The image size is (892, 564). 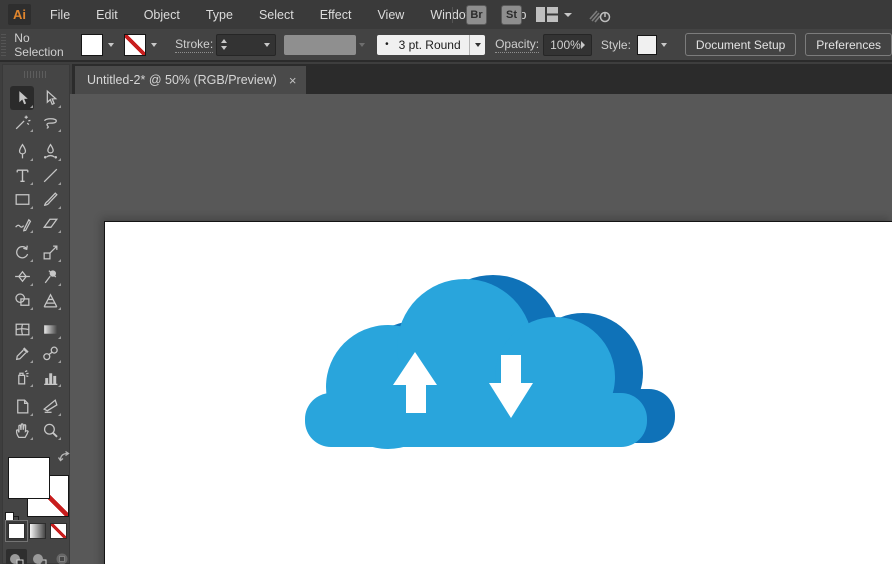 I want to click on selection-icon, so click(x=23, y=97).